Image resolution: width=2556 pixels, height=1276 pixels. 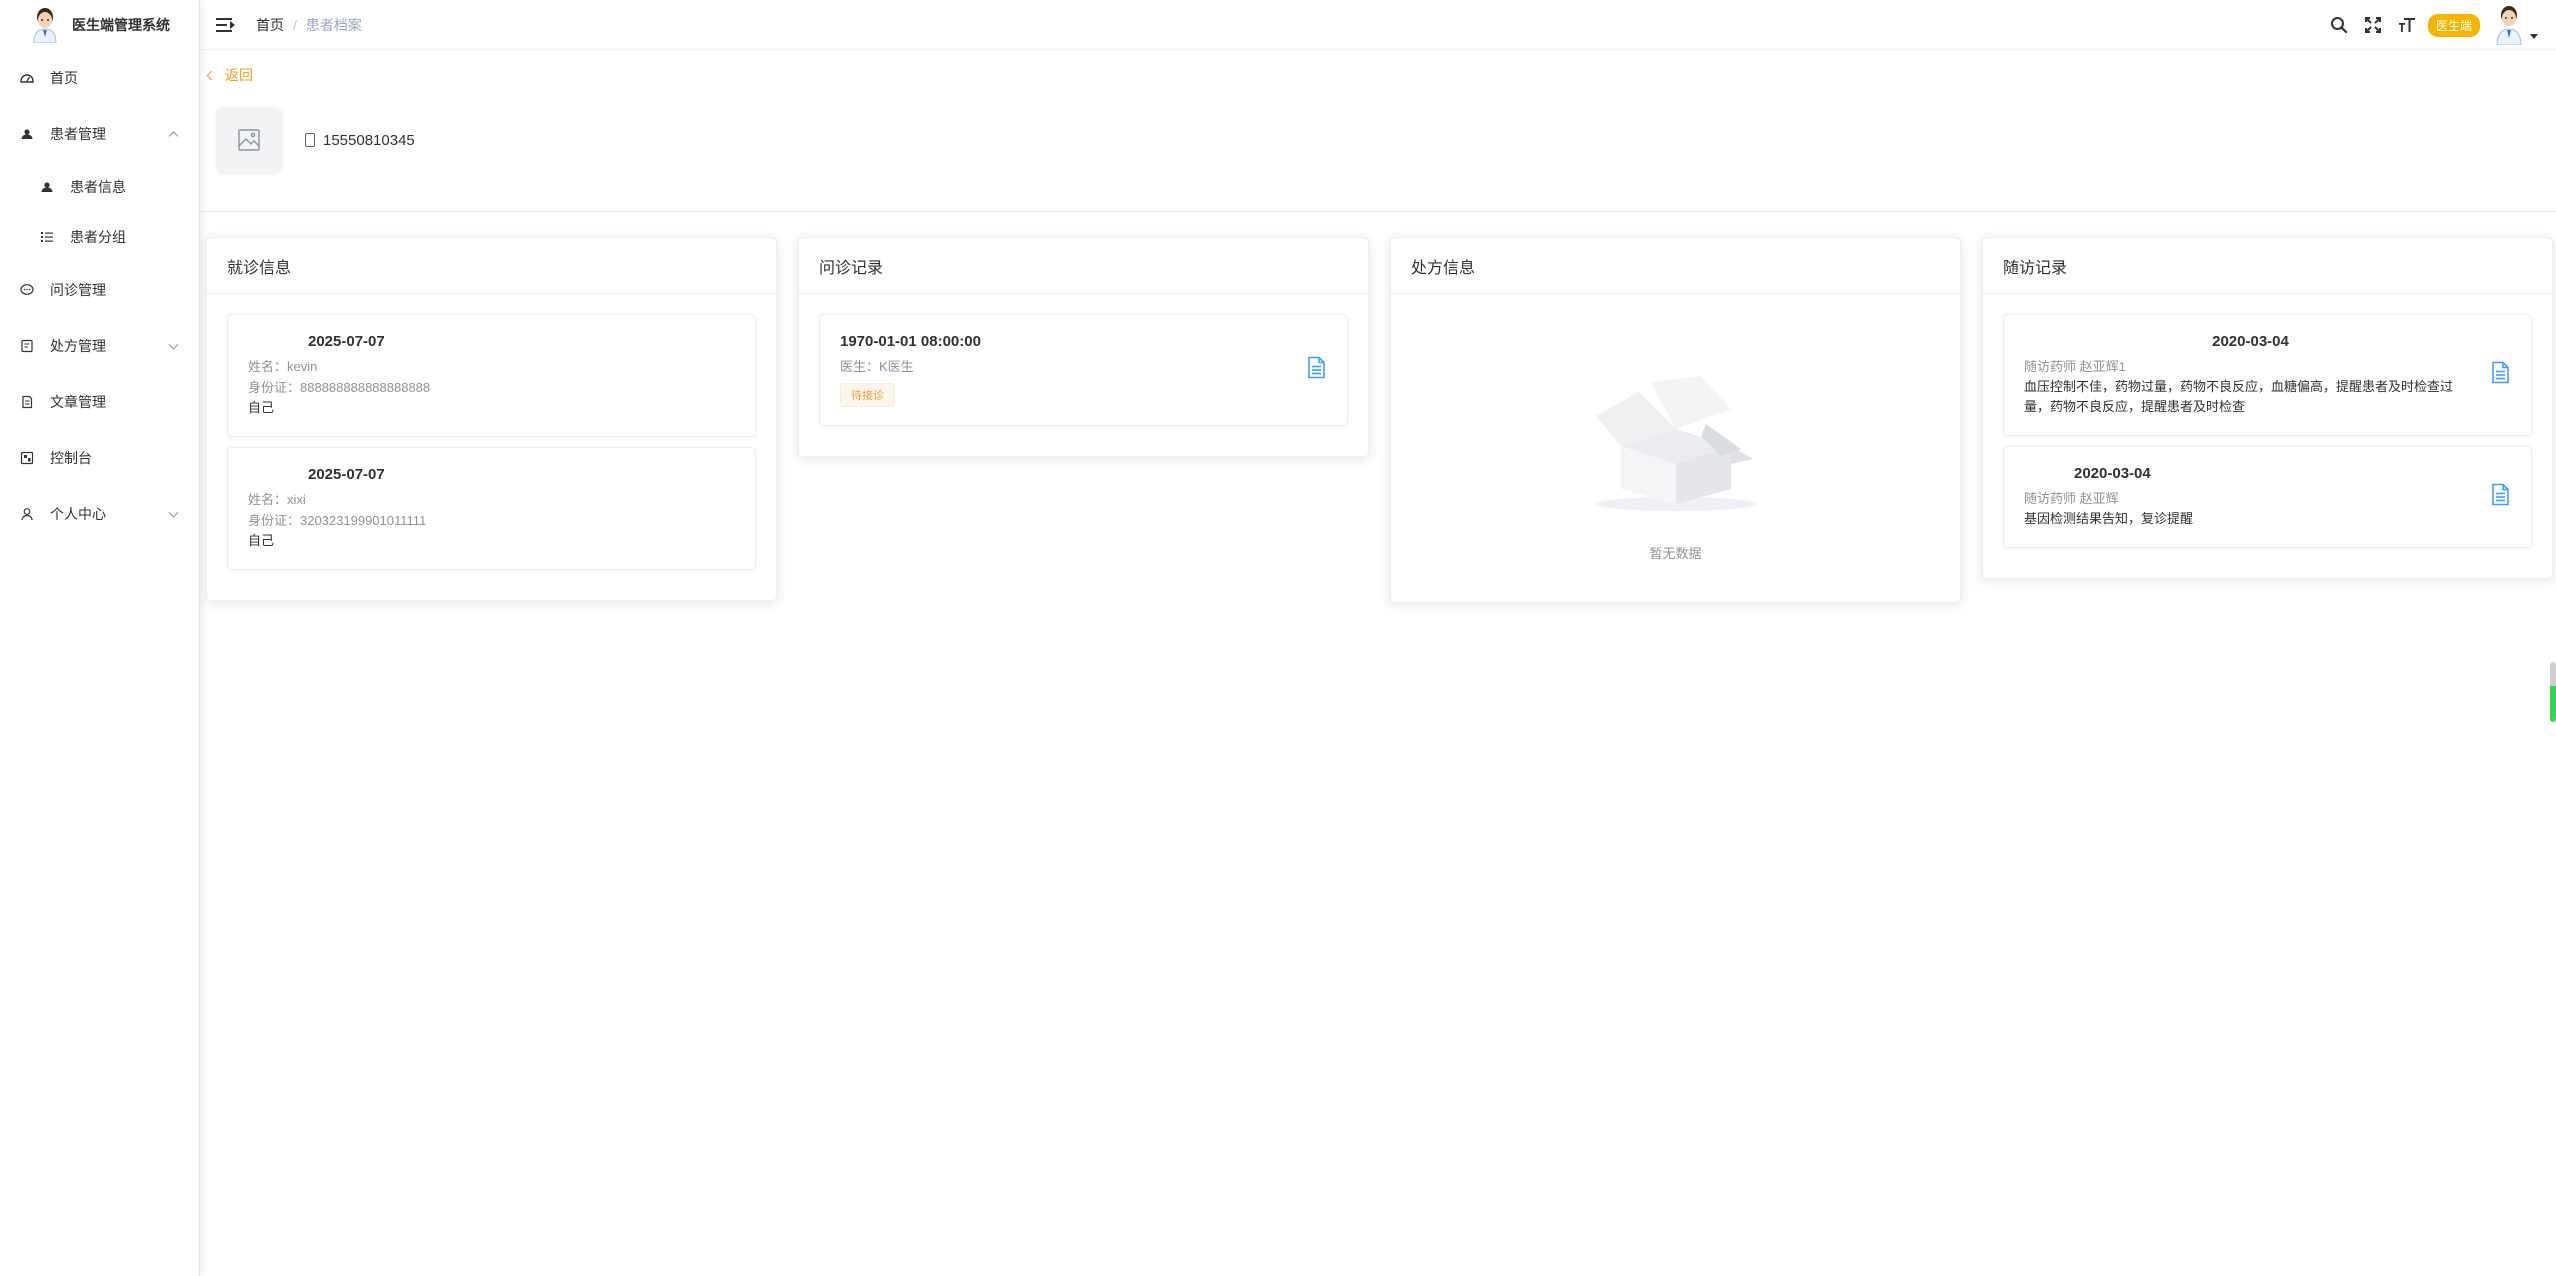 I want to click on card-title: 随访记录, so click(x=2267, y=266).